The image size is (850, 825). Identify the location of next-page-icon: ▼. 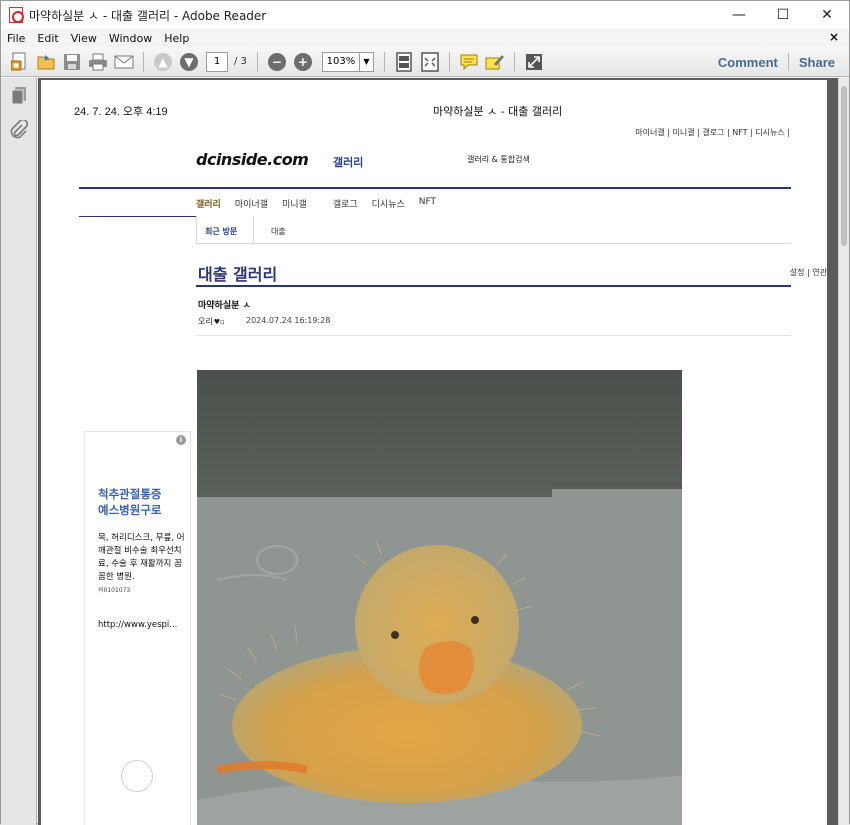
(189, 62).